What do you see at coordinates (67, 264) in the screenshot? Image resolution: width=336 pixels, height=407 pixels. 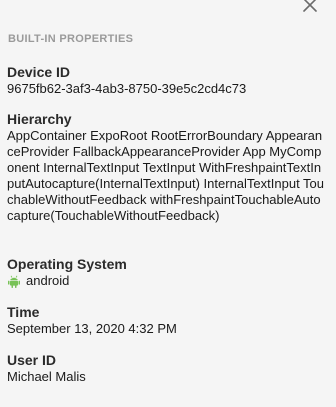 I see `property-label: Operating System` at bounding box center [67, 264].